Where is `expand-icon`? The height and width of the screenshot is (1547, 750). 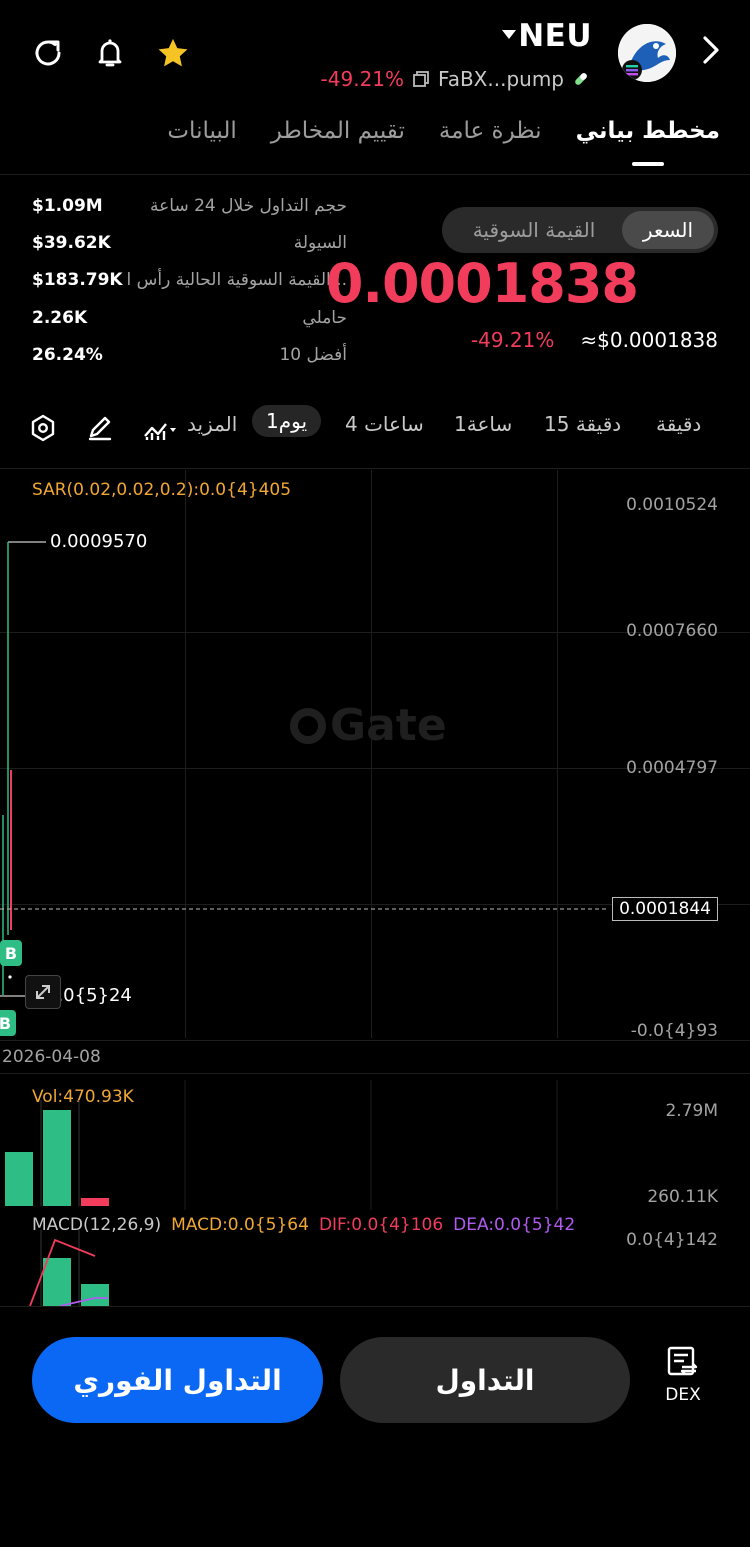 expand-icon is located at coordinates (43, 992).